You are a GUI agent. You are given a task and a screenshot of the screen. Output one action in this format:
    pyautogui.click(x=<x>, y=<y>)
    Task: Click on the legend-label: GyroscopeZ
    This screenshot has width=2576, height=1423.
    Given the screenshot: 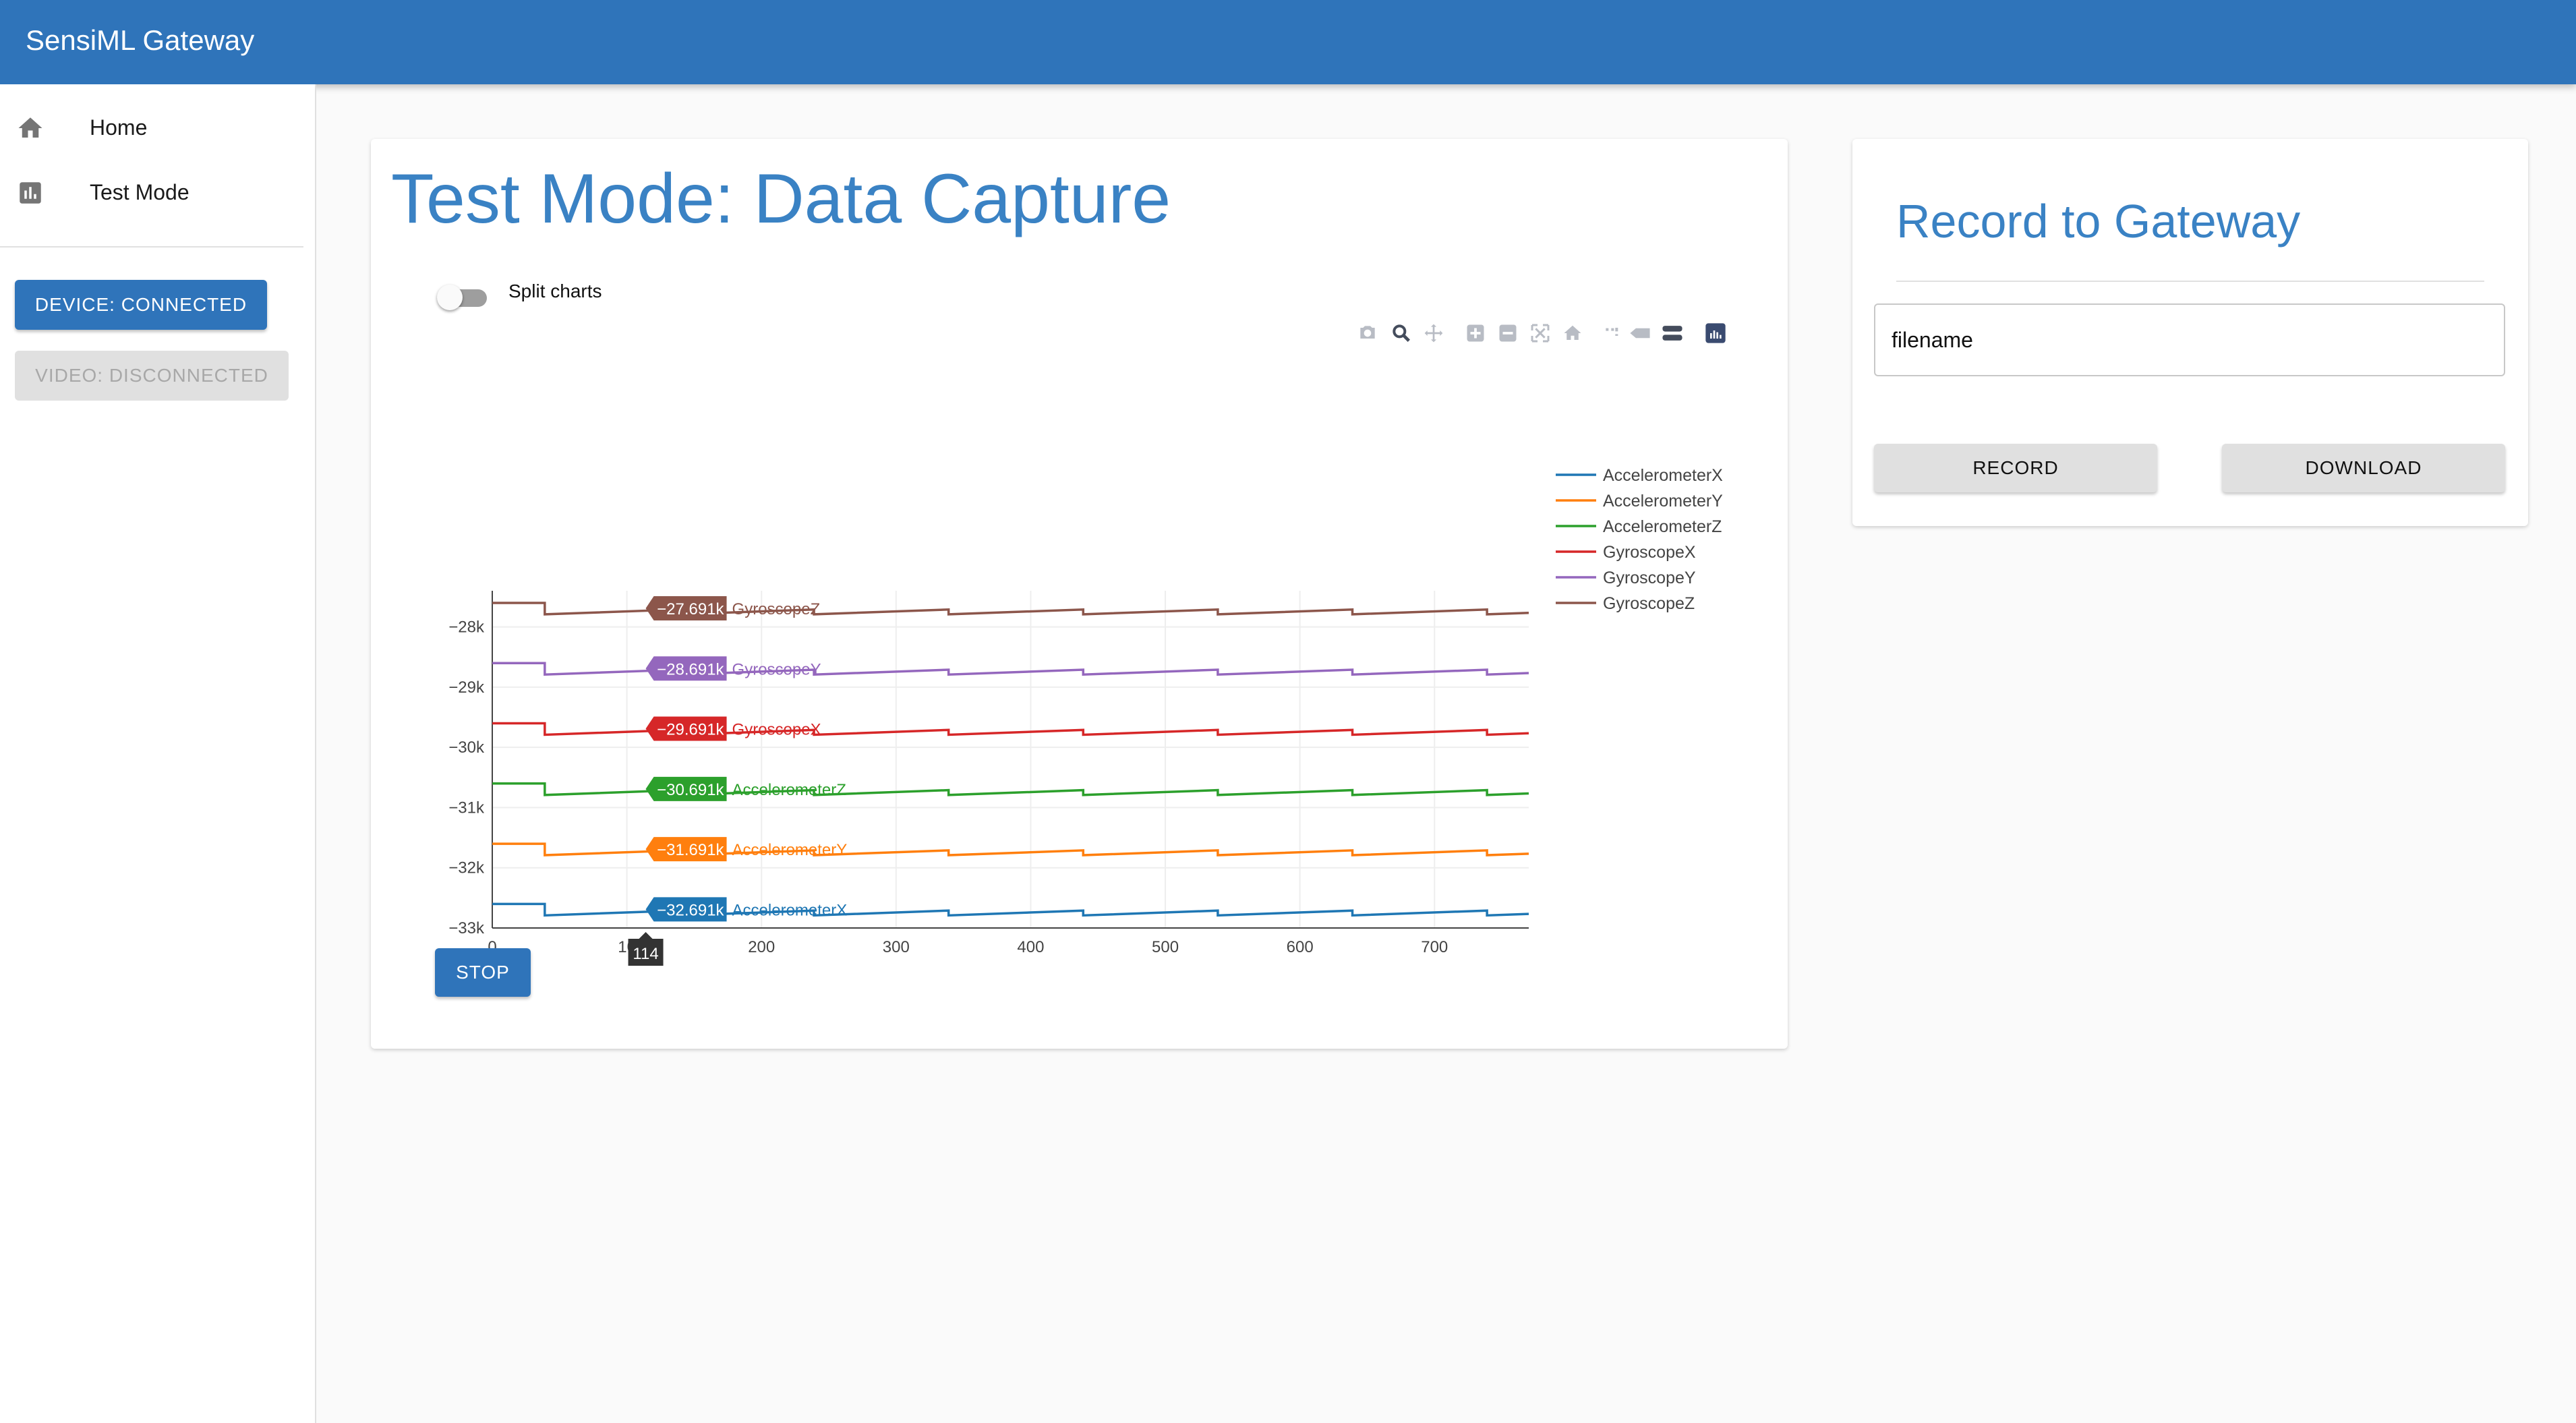 What is the action you would take?
    pyautogui.click(x=1649, y=603)
    